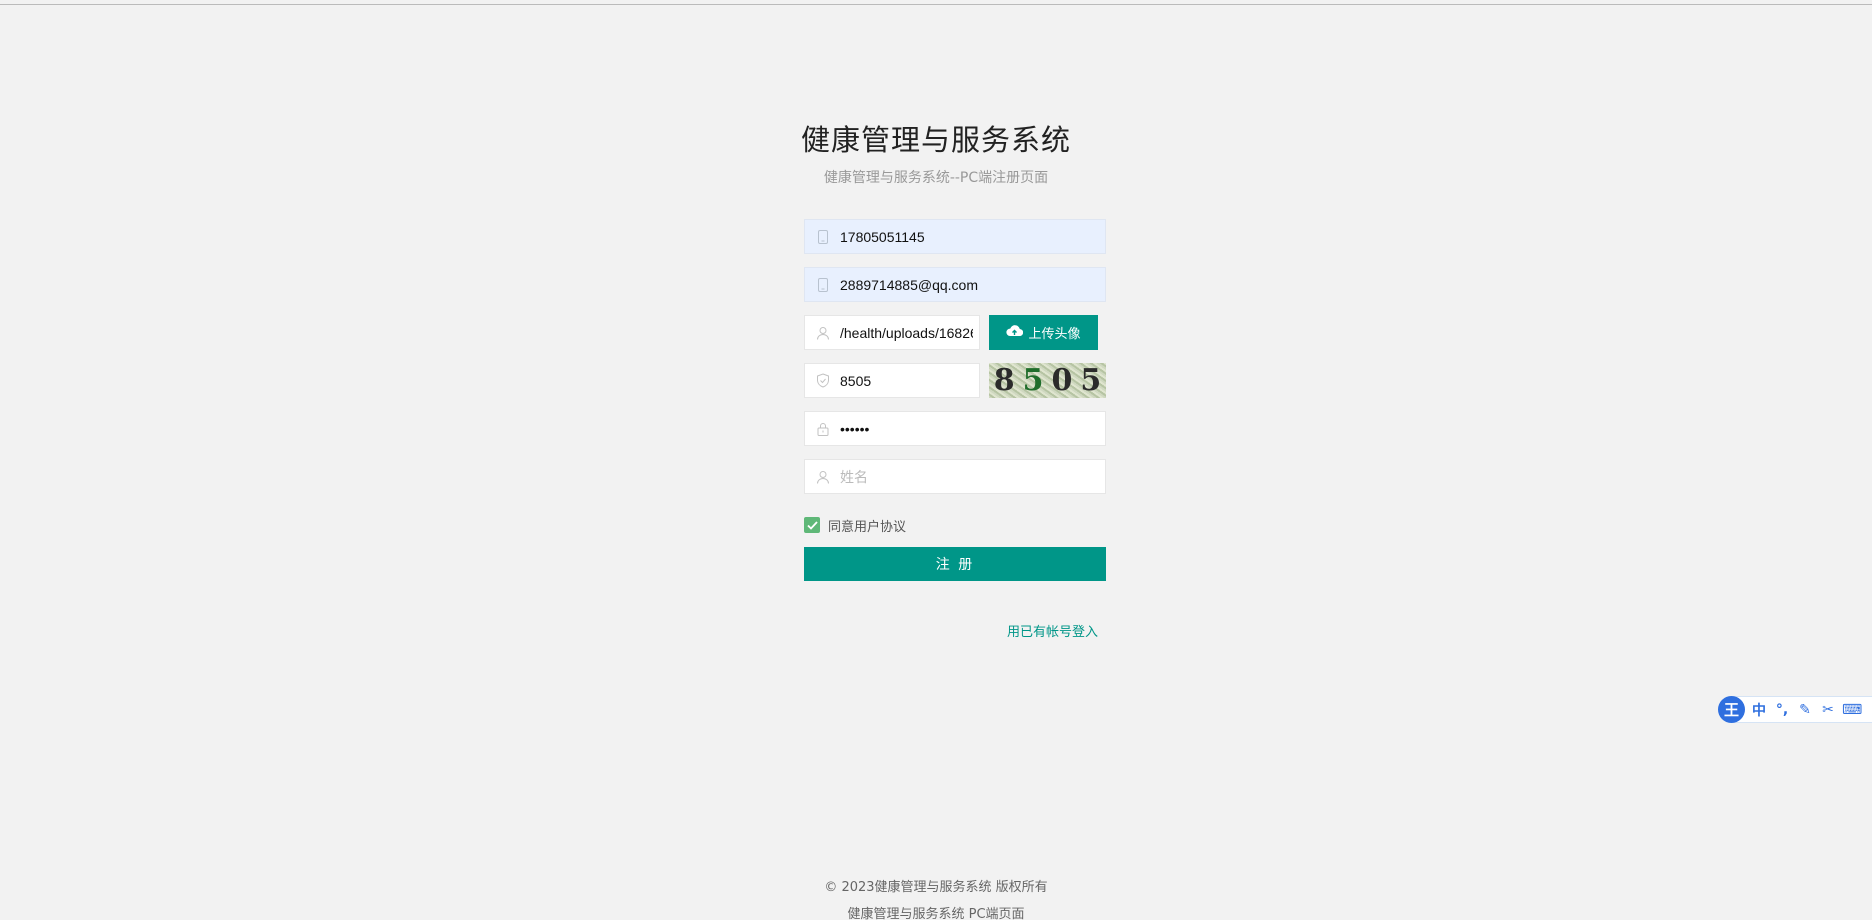 This screenshot has width=1872, height=920. I want to click on shield-icon, so click(822, 380).